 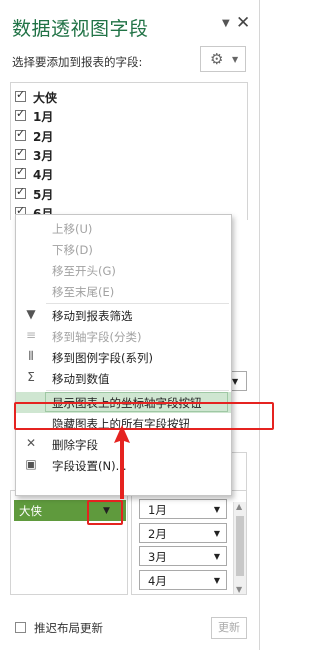 What do you see at coordinates (84, 271) in the screenshot?
I see `menu-item-label: 移至开头(G)` at bounding box center [84, 271].